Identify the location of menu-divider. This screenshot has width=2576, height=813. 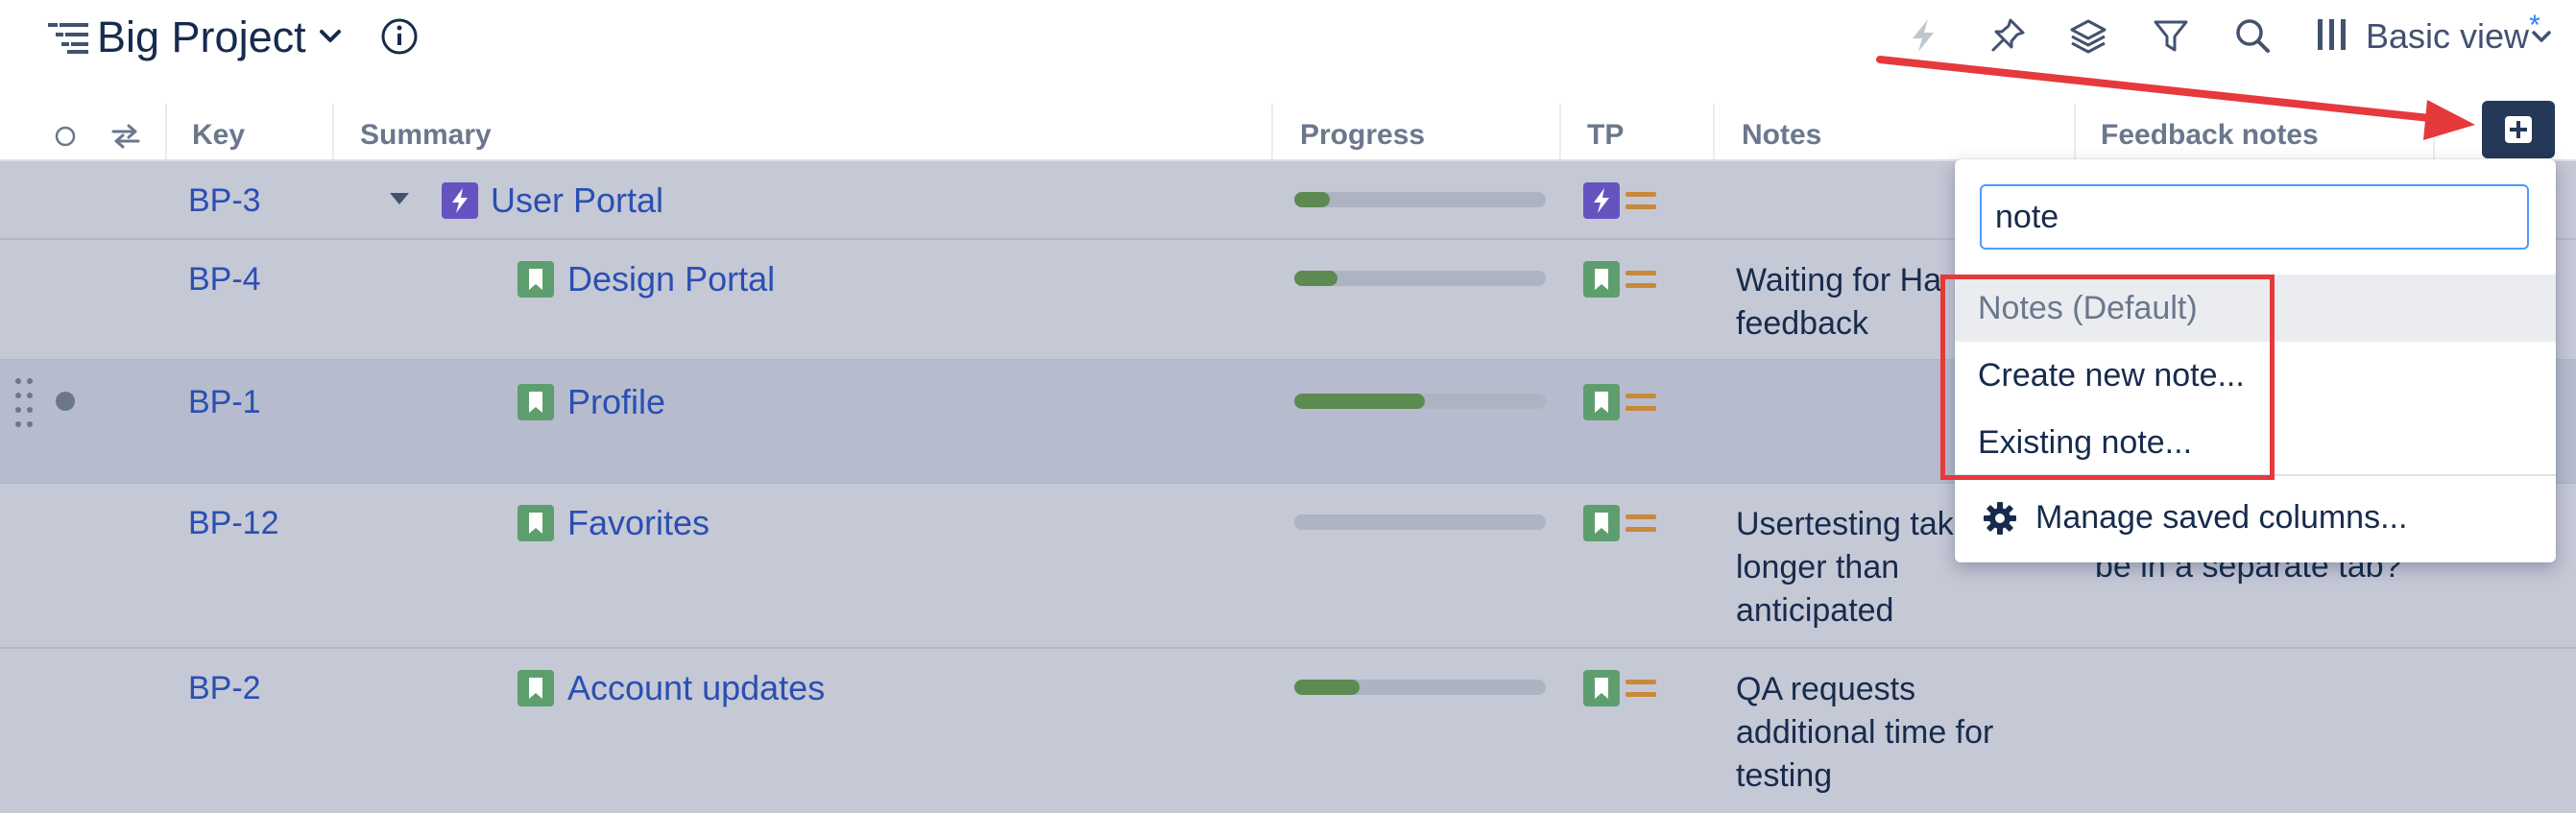
(2255, 475).